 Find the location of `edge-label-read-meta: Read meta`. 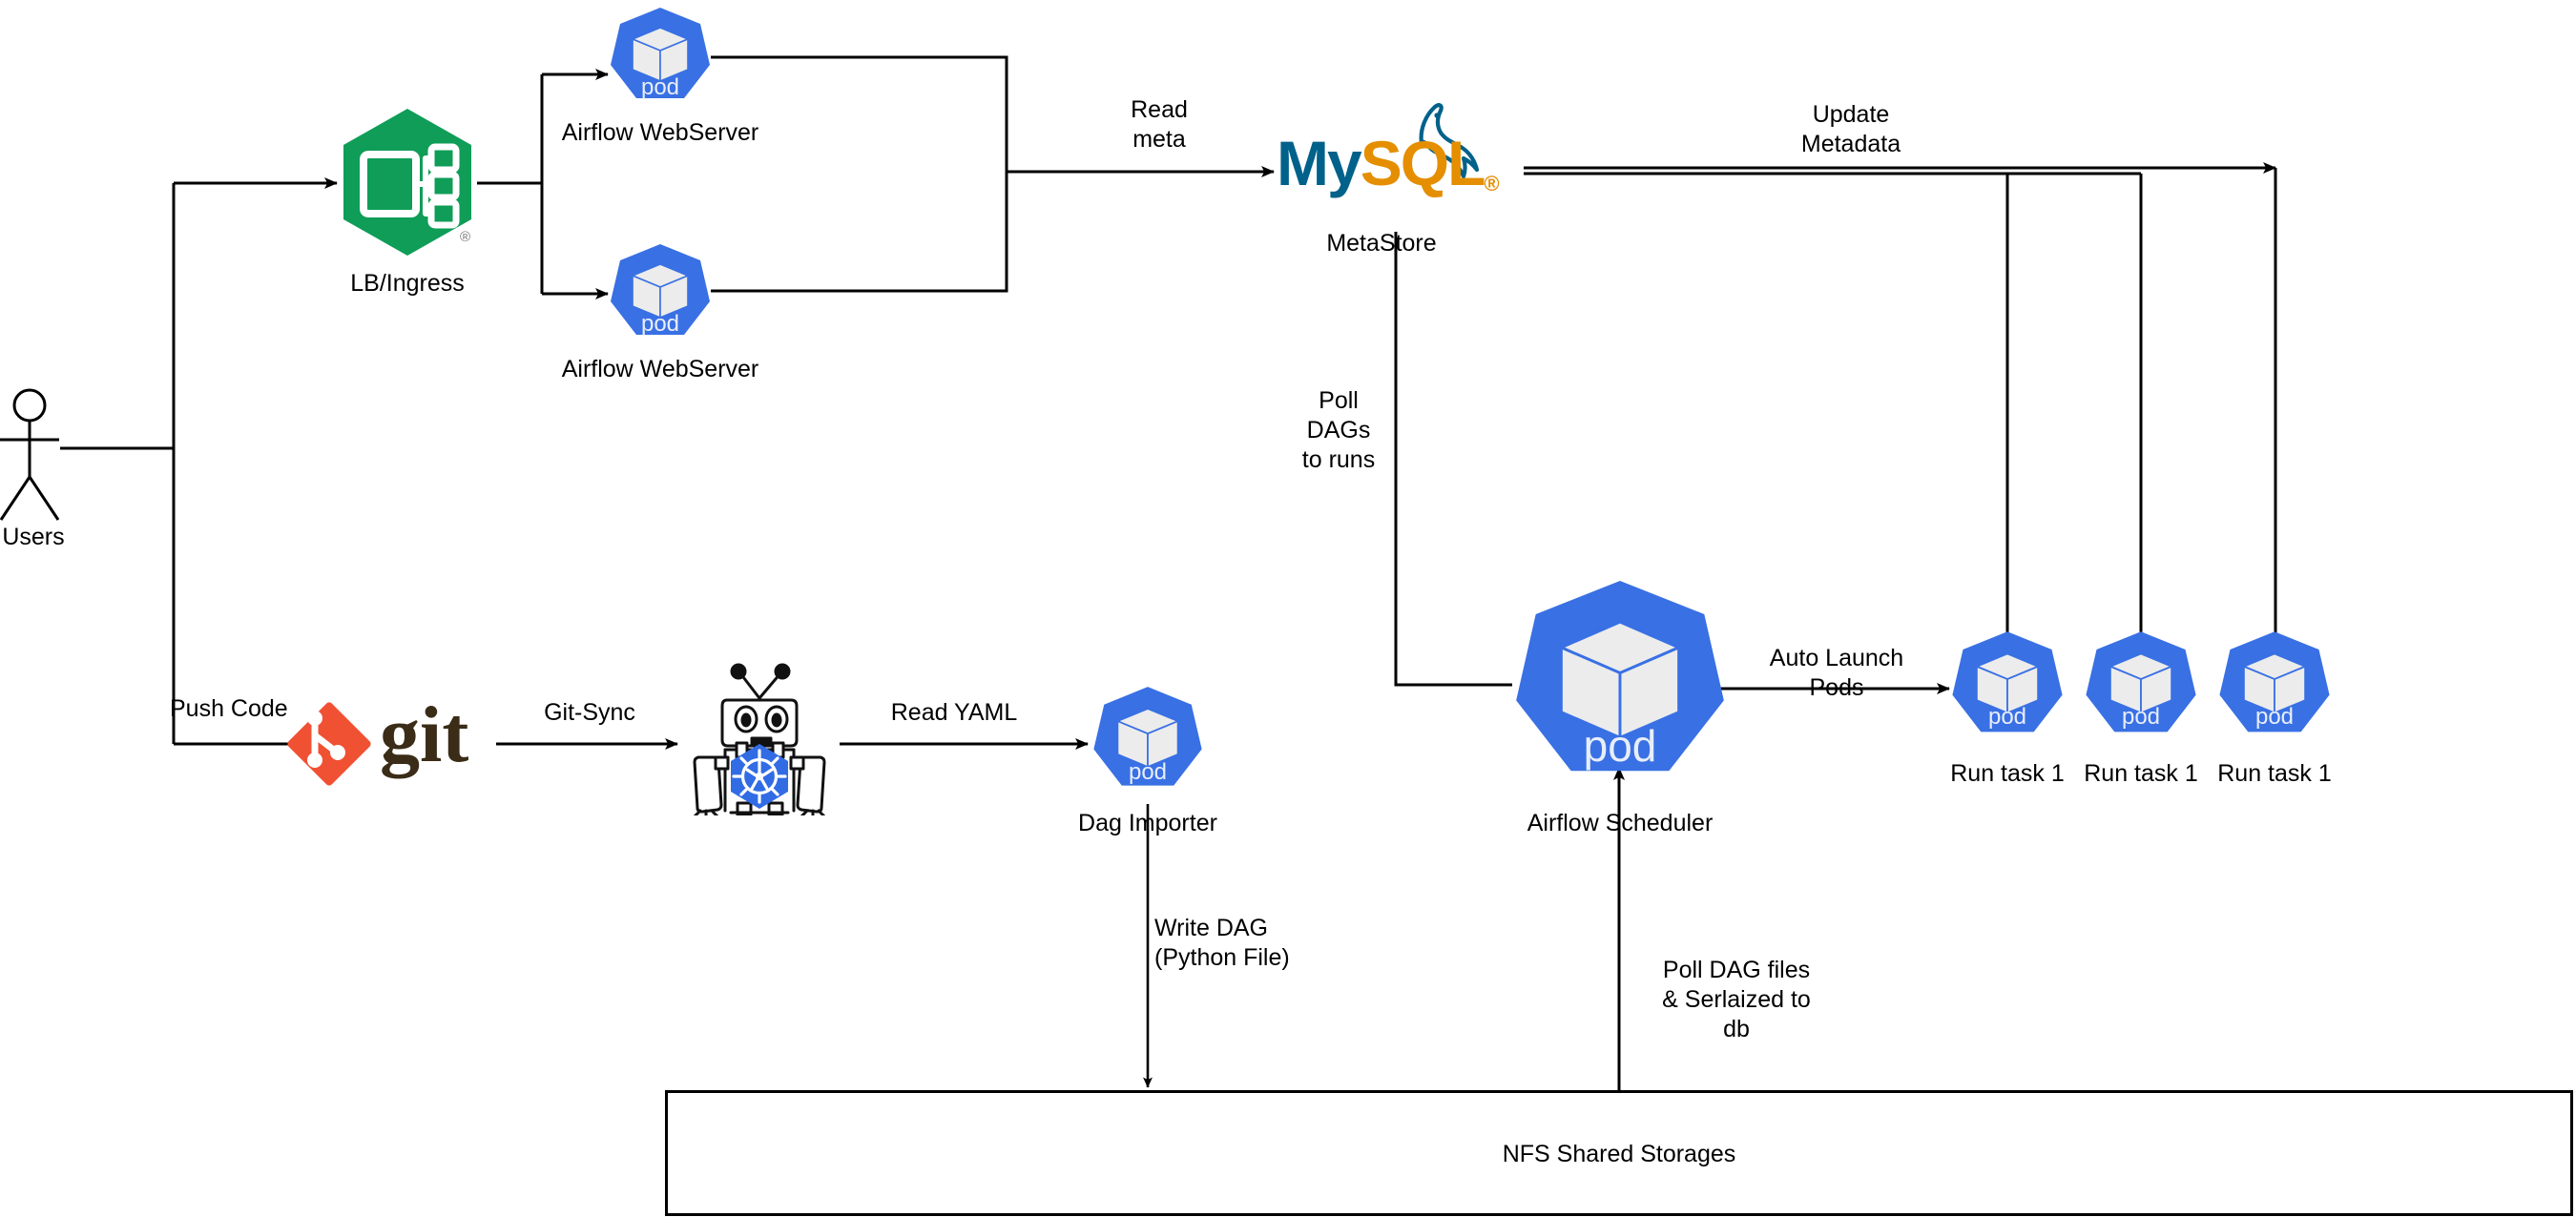

edge-label-read-meta: Read meta is located at coordinates (1159, 124).